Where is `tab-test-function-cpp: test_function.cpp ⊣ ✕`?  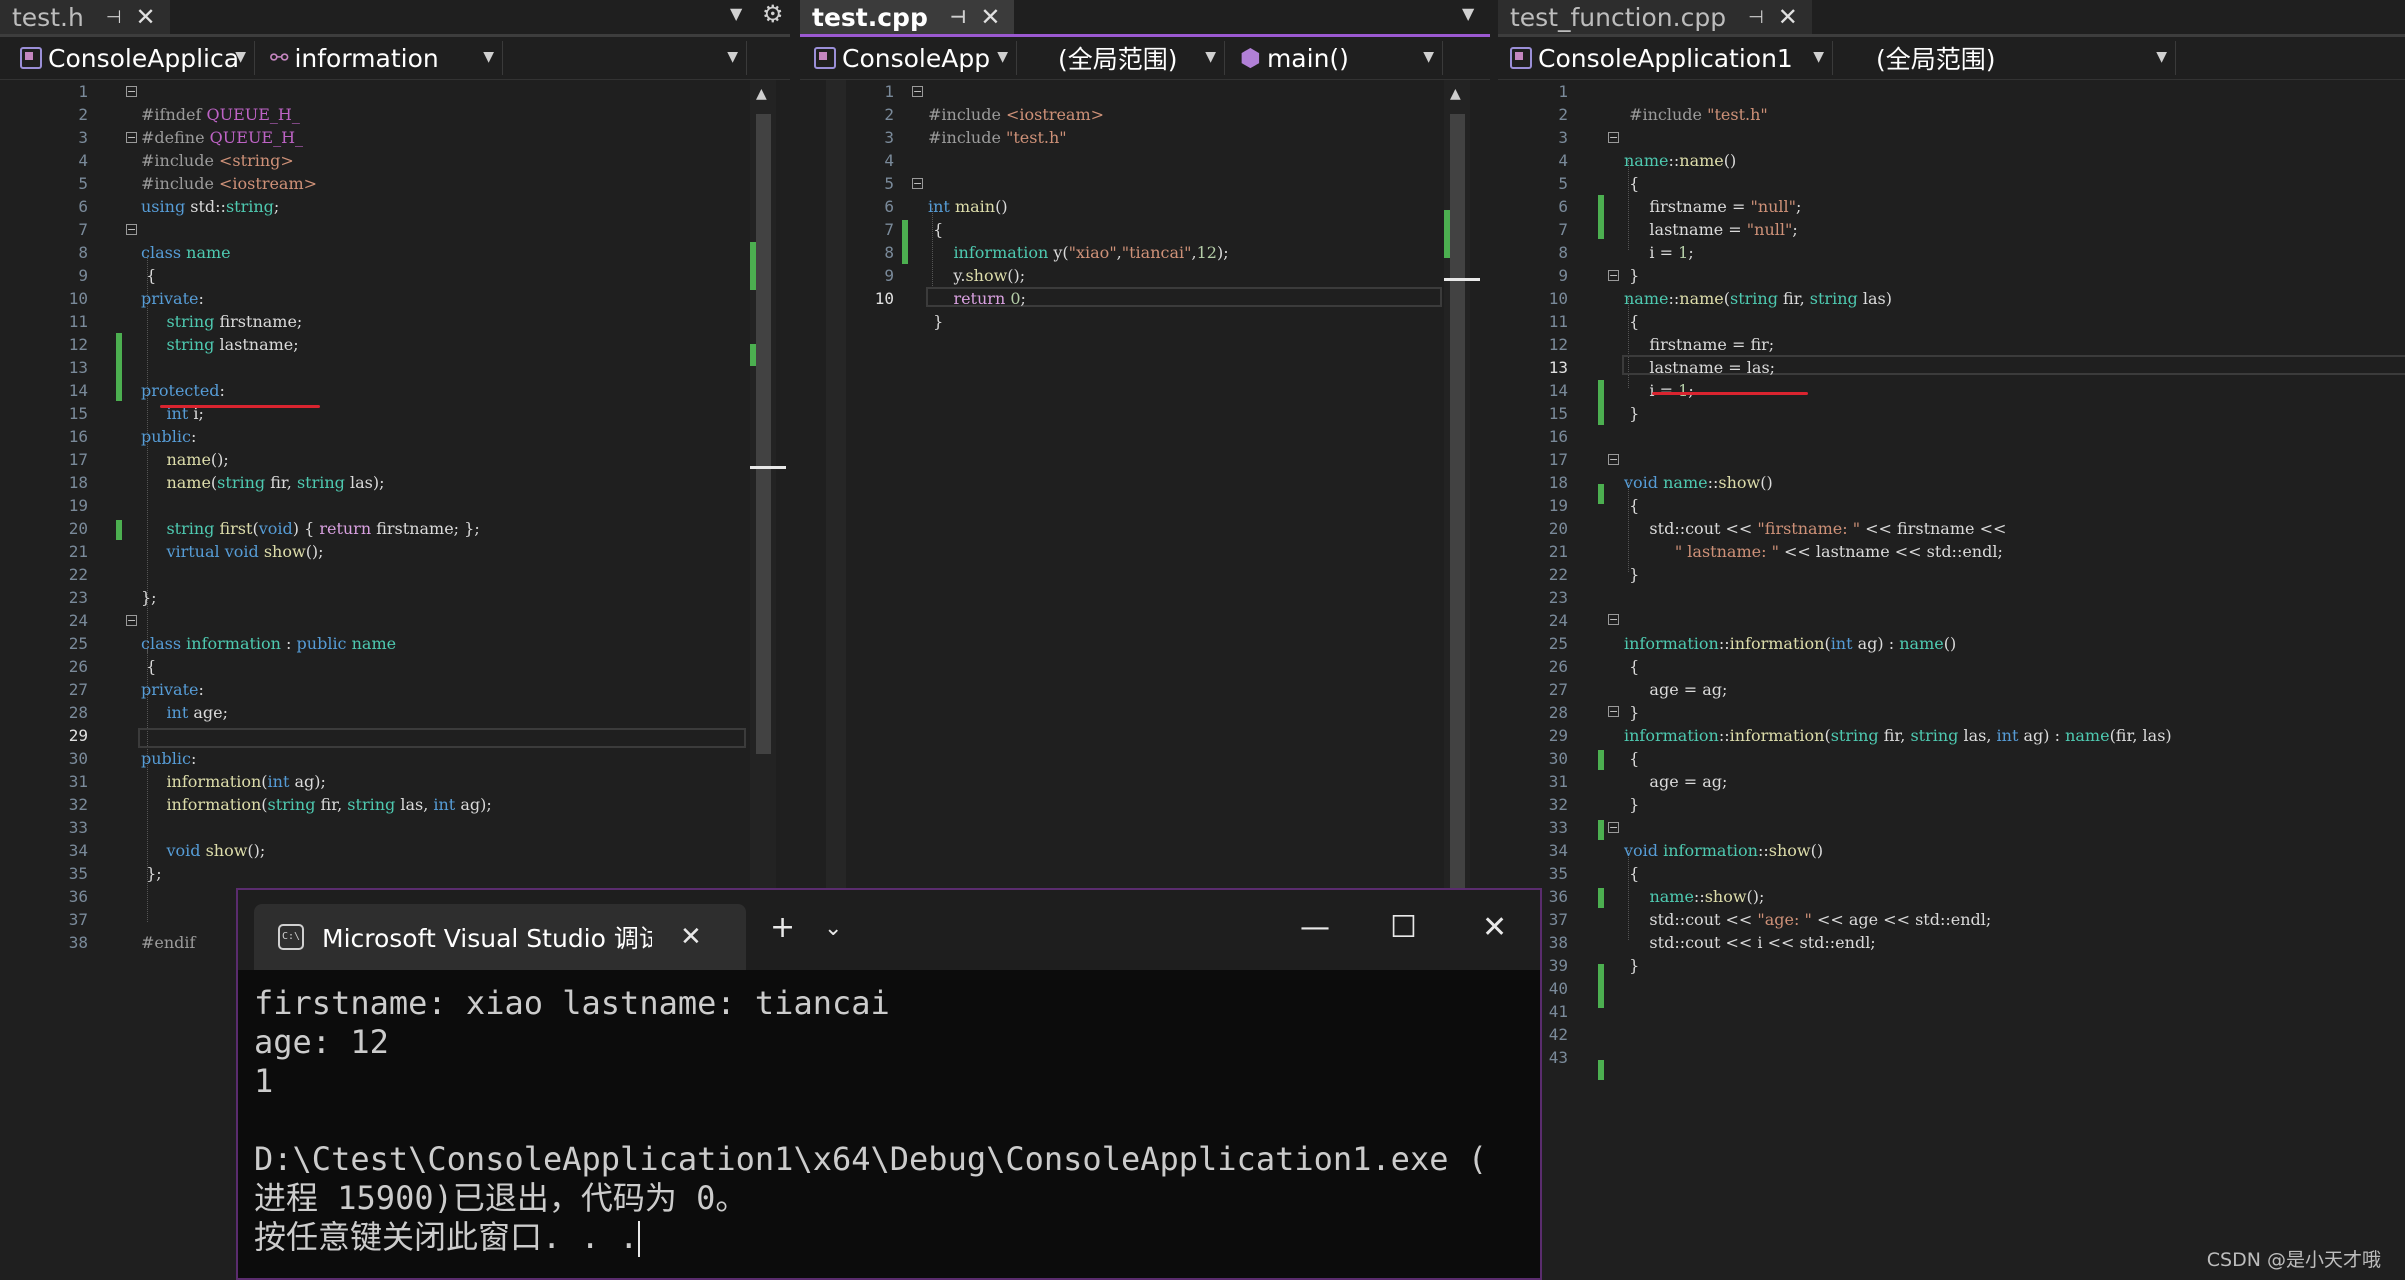
tab-test-function-cpp: test_function.cpp ⊣ ✕ is located at coordinates (1655, 17).